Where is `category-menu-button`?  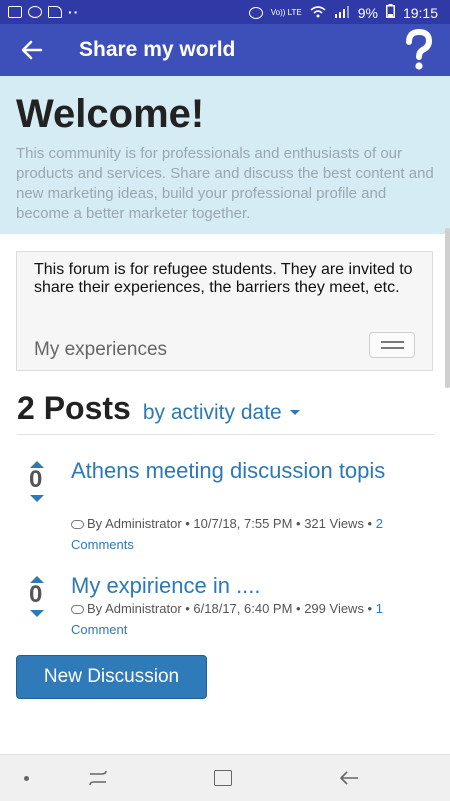
category-menu-button is located at coordinates (392, 345).